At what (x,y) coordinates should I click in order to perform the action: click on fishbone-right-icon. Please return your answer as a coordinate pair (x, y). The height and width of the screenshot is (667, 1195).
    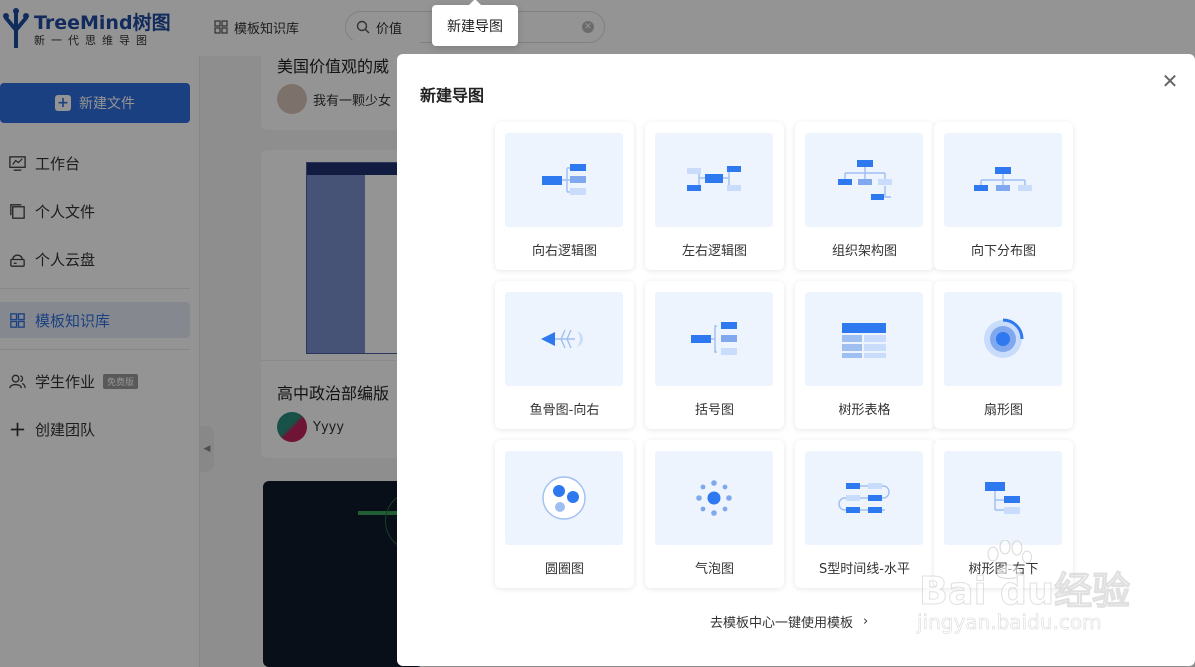
    Looking at the image, I should click on (564, 339).